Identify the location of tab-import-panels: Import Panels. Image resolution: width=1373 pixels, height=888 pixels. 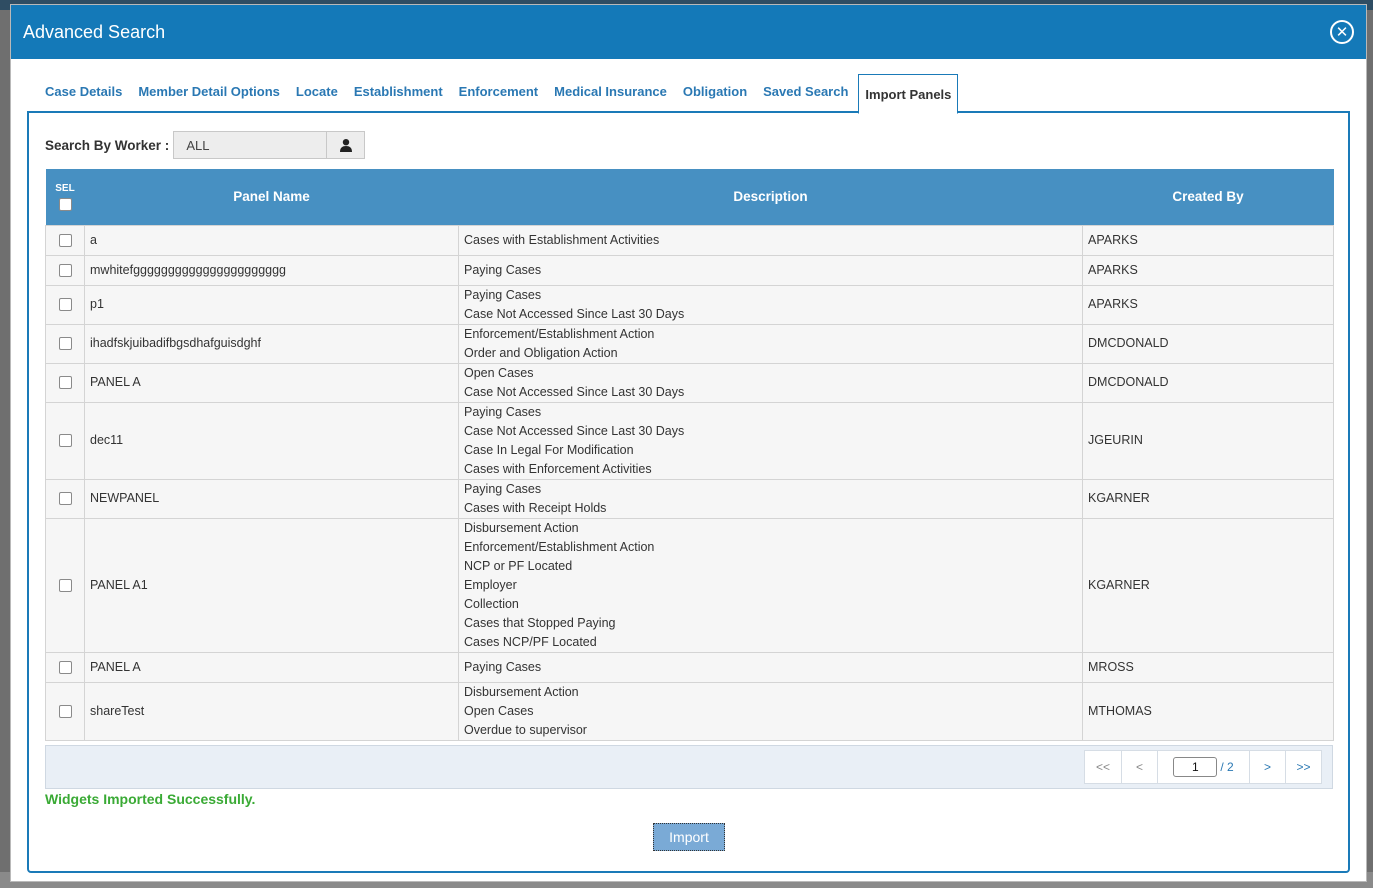
(908, 94).